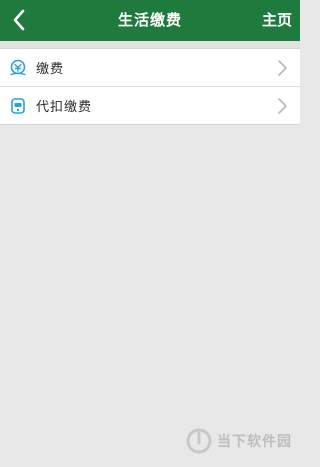 This screenshot has height=467, width=320. Describe the element at coordinates (199, 441) in the screenshot. I see `watermark-logo-icon` at that location.